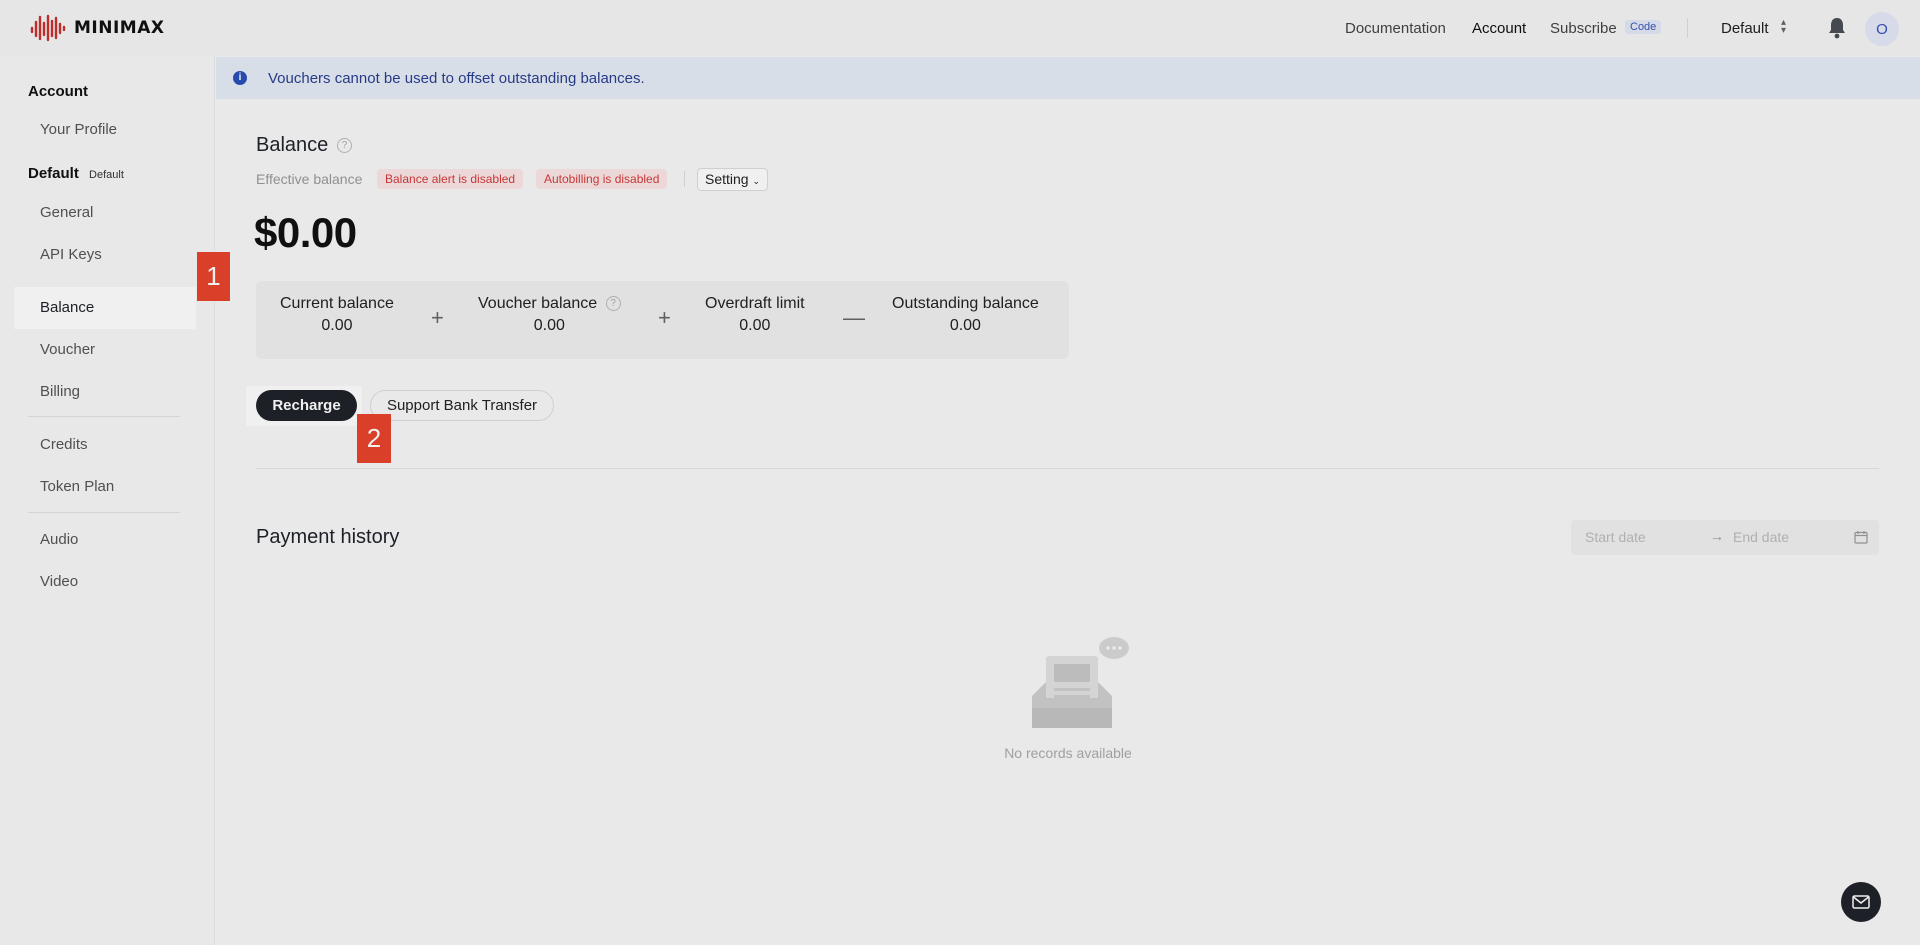  Describe the element at coordinates (59, 539) in the screenshot. I see `sidebar-item-audio: Audio` at that location.